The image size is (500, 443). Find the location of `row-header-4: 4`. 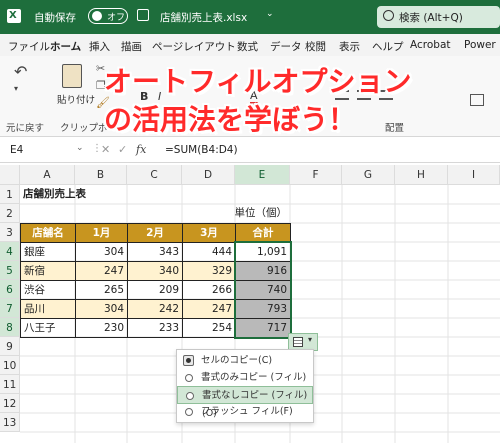

row-header-4: 4 is located at coordinates (10, 251).